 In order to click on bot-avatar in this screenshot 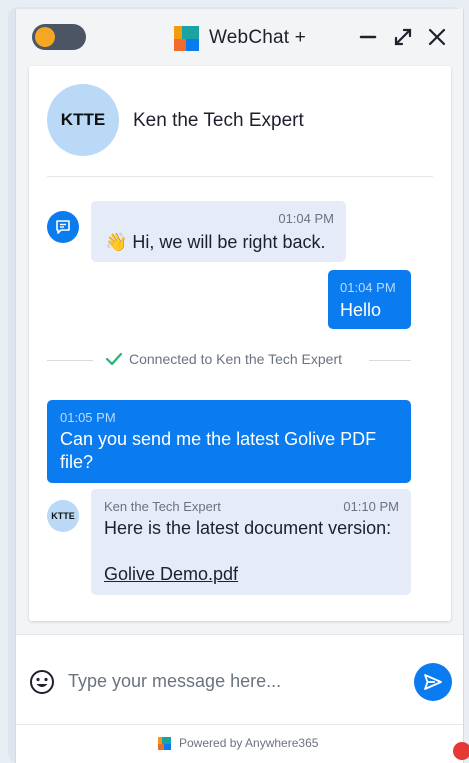, I will do `click(63, 227)`.